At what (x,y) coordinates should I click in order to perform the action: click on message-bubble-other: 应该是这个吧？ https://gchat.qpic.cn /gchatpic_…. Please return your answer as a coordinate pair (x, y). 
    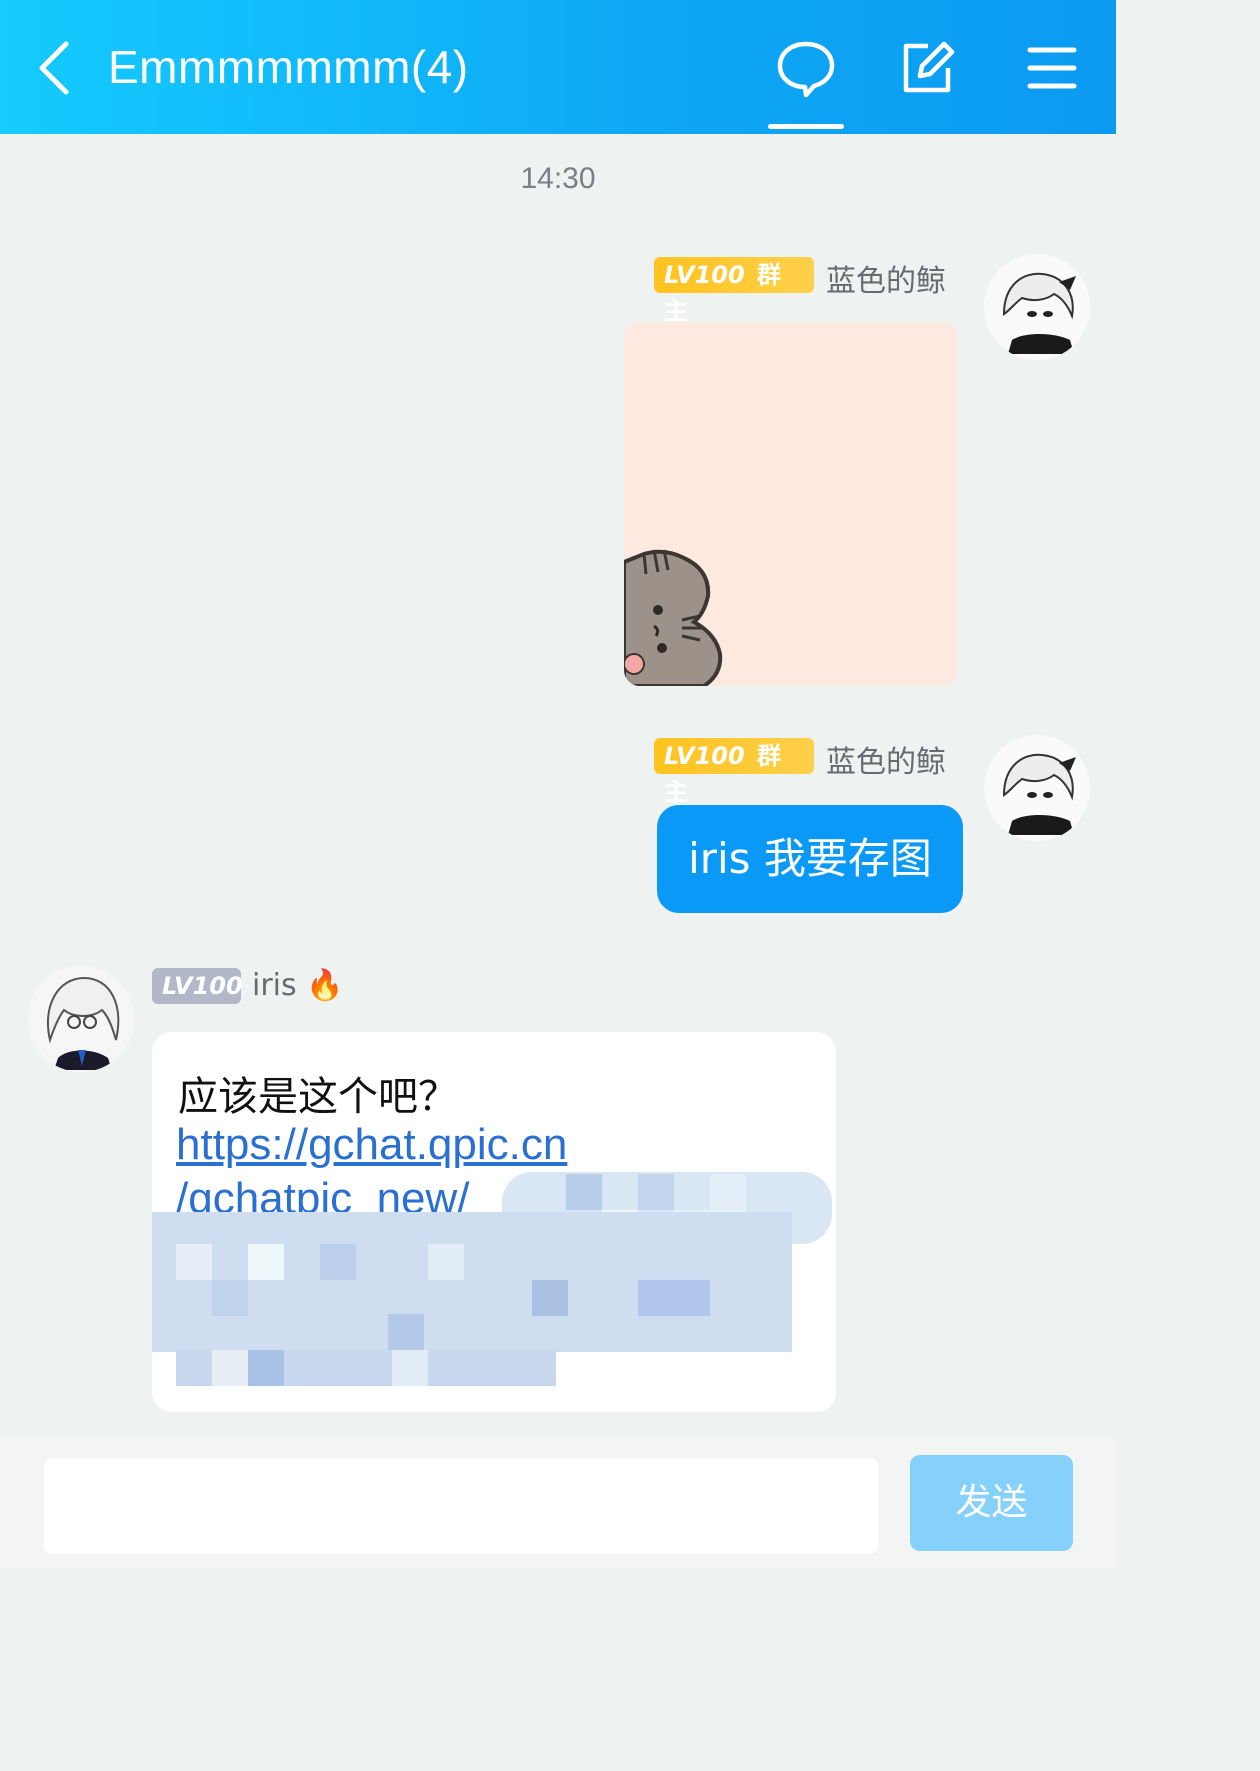
    Looking at the image, I should click on (494, 1222).